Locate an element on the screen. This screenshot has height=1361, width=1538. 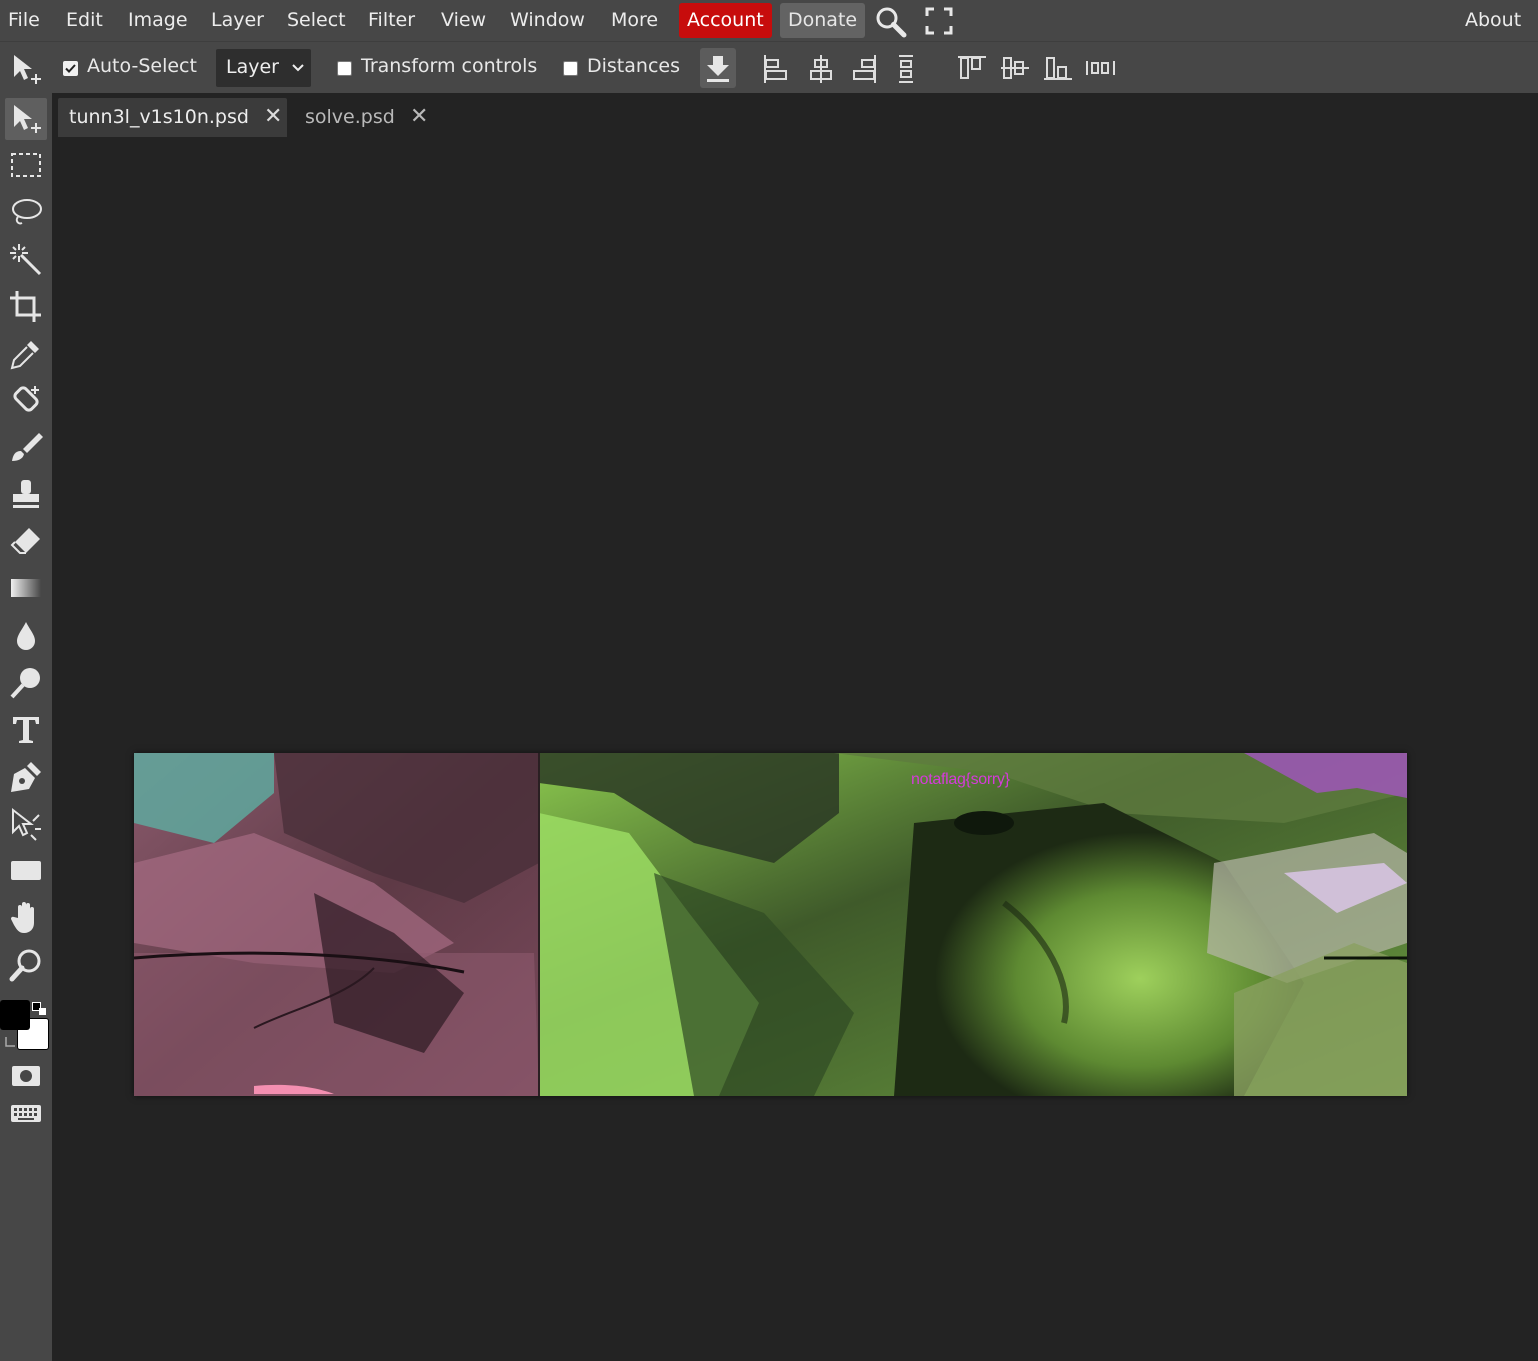
tool-gradient is located at coordinates (26, 589).